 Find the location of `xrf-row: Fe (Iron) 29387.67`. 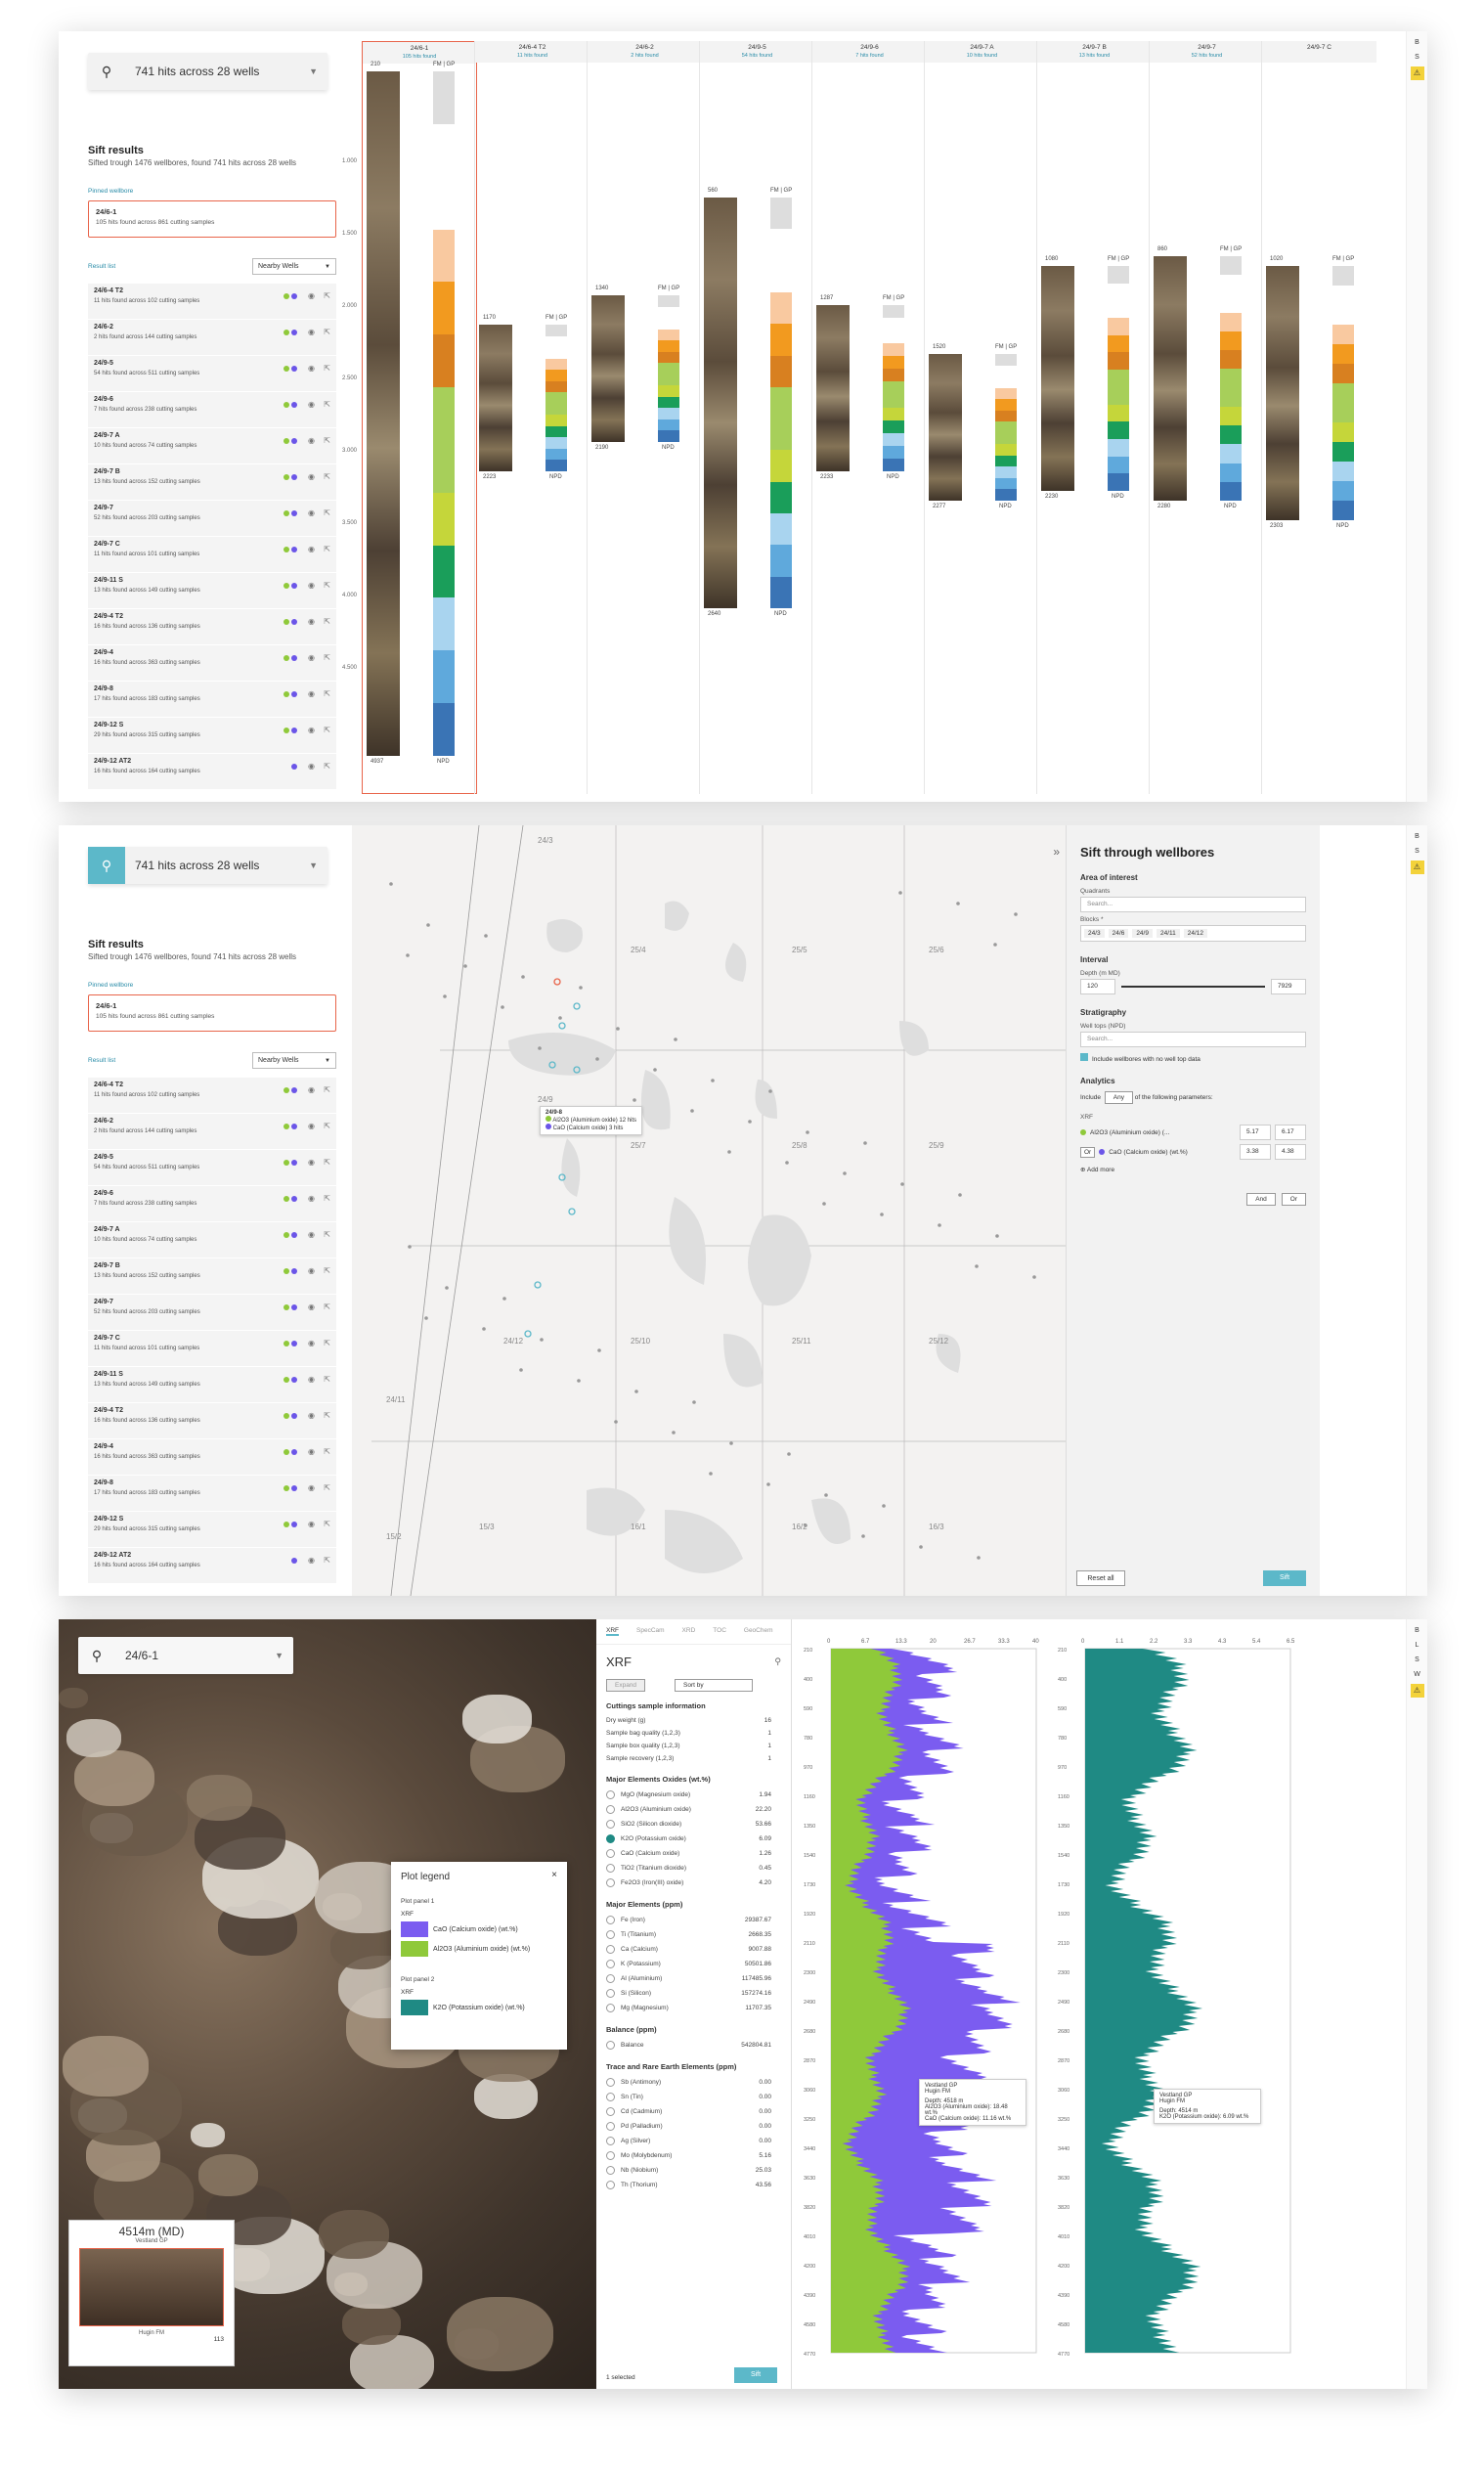

xrf-row: Fe (Iron) 29387.67 is located at coordinates (693, 1920).